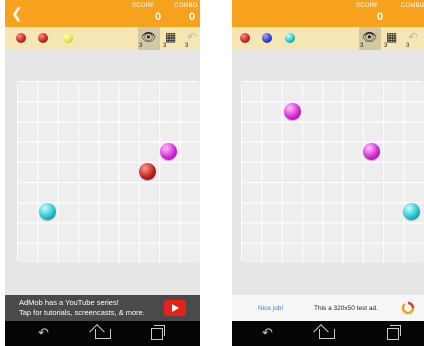 This screenshot has height=346, width=424. I want to click on next-ball-cyan, so click(290, 38).